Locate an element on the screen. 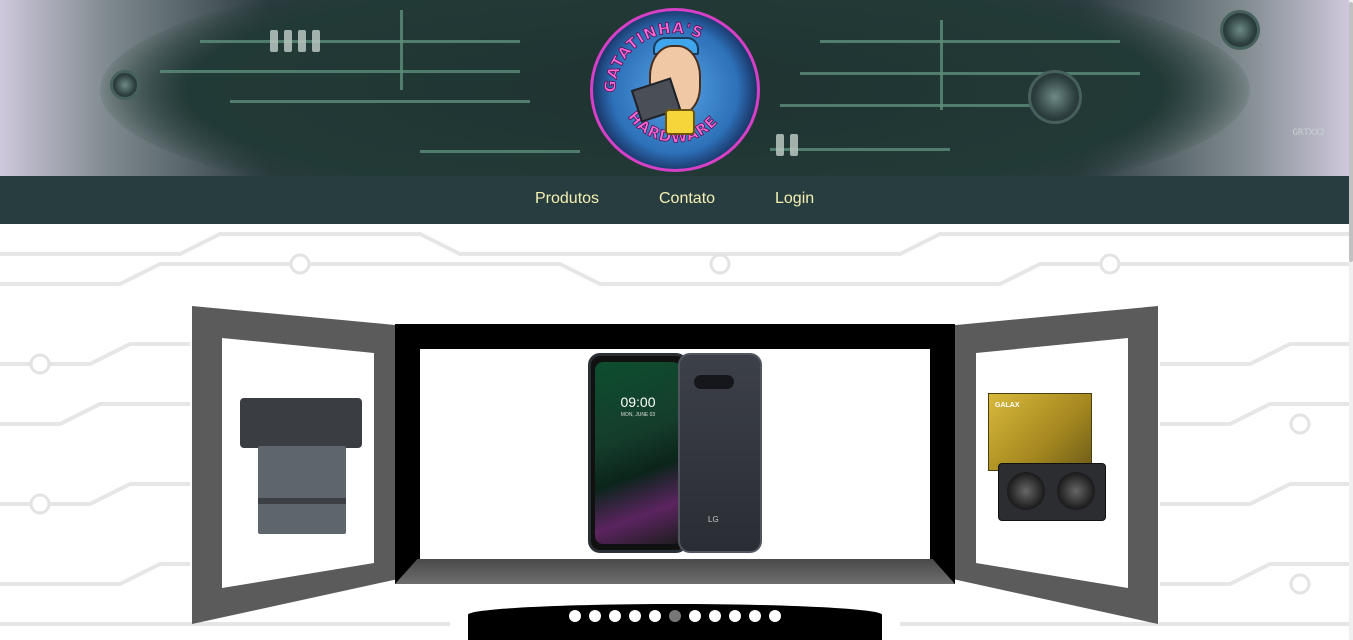 The height and width of the screenshot is (640, 1353). phone-camera is located at coordinates (714, 382).